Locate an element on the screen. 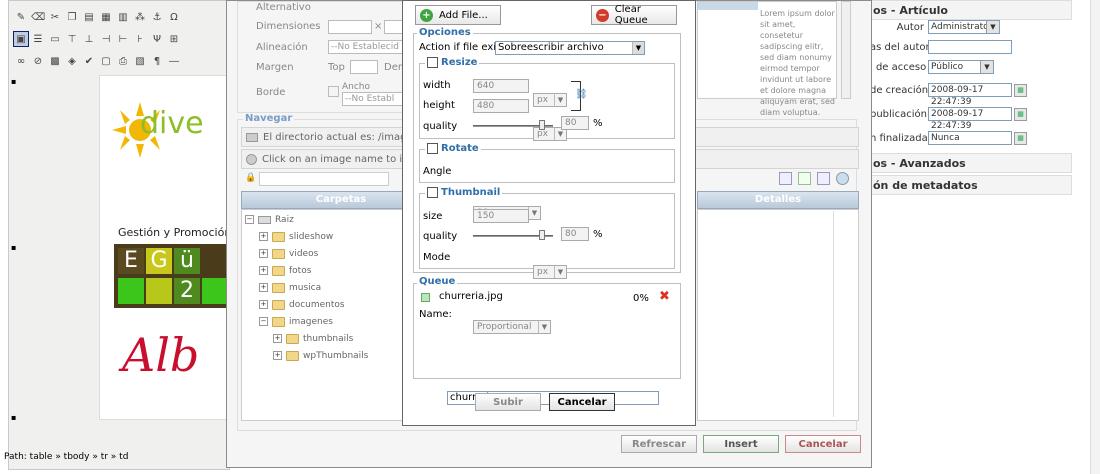 This screenshot has width=1100, height=474. media-icon: ◈ is located at coordinates (72, 61).